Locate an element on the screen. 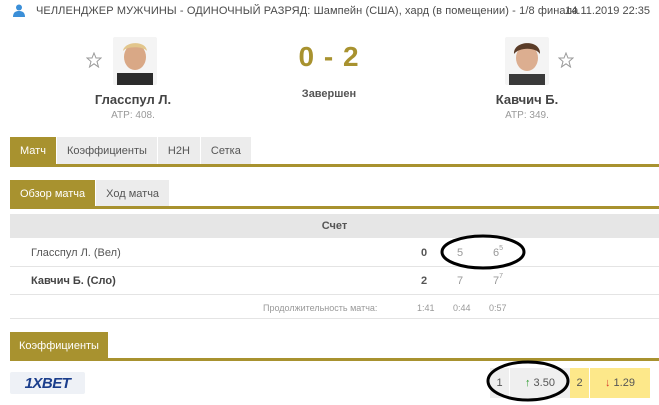  duration-label: Продолжительность матча: is located at coordinates (320, 308).